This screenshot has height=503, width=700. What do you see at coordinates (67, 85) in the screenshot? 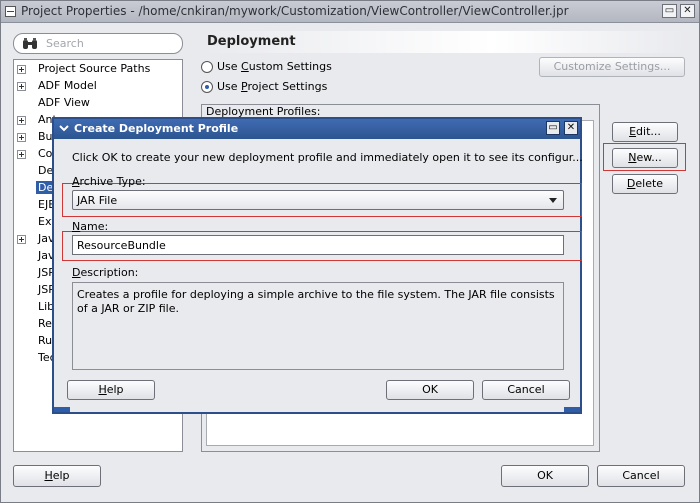
I see `tree-item-label: ADF Model` at bounding box center [67, 85].